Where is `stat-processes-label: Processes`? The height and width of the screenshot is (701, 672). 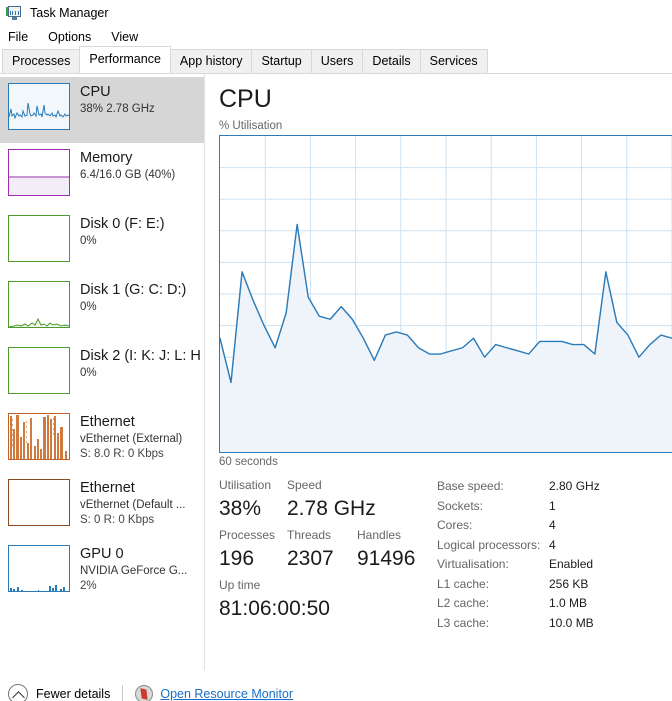 stat-processes-label: Processes is located at coordinates (247, 535).